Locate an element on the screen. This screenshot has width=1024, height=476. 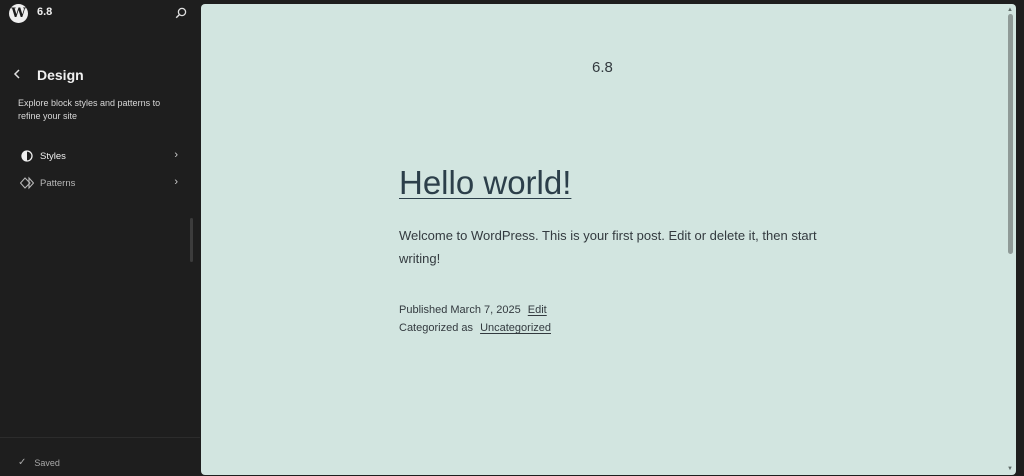
sidebar-item-patterns: Patterns › is located at coordinates (99, 183).